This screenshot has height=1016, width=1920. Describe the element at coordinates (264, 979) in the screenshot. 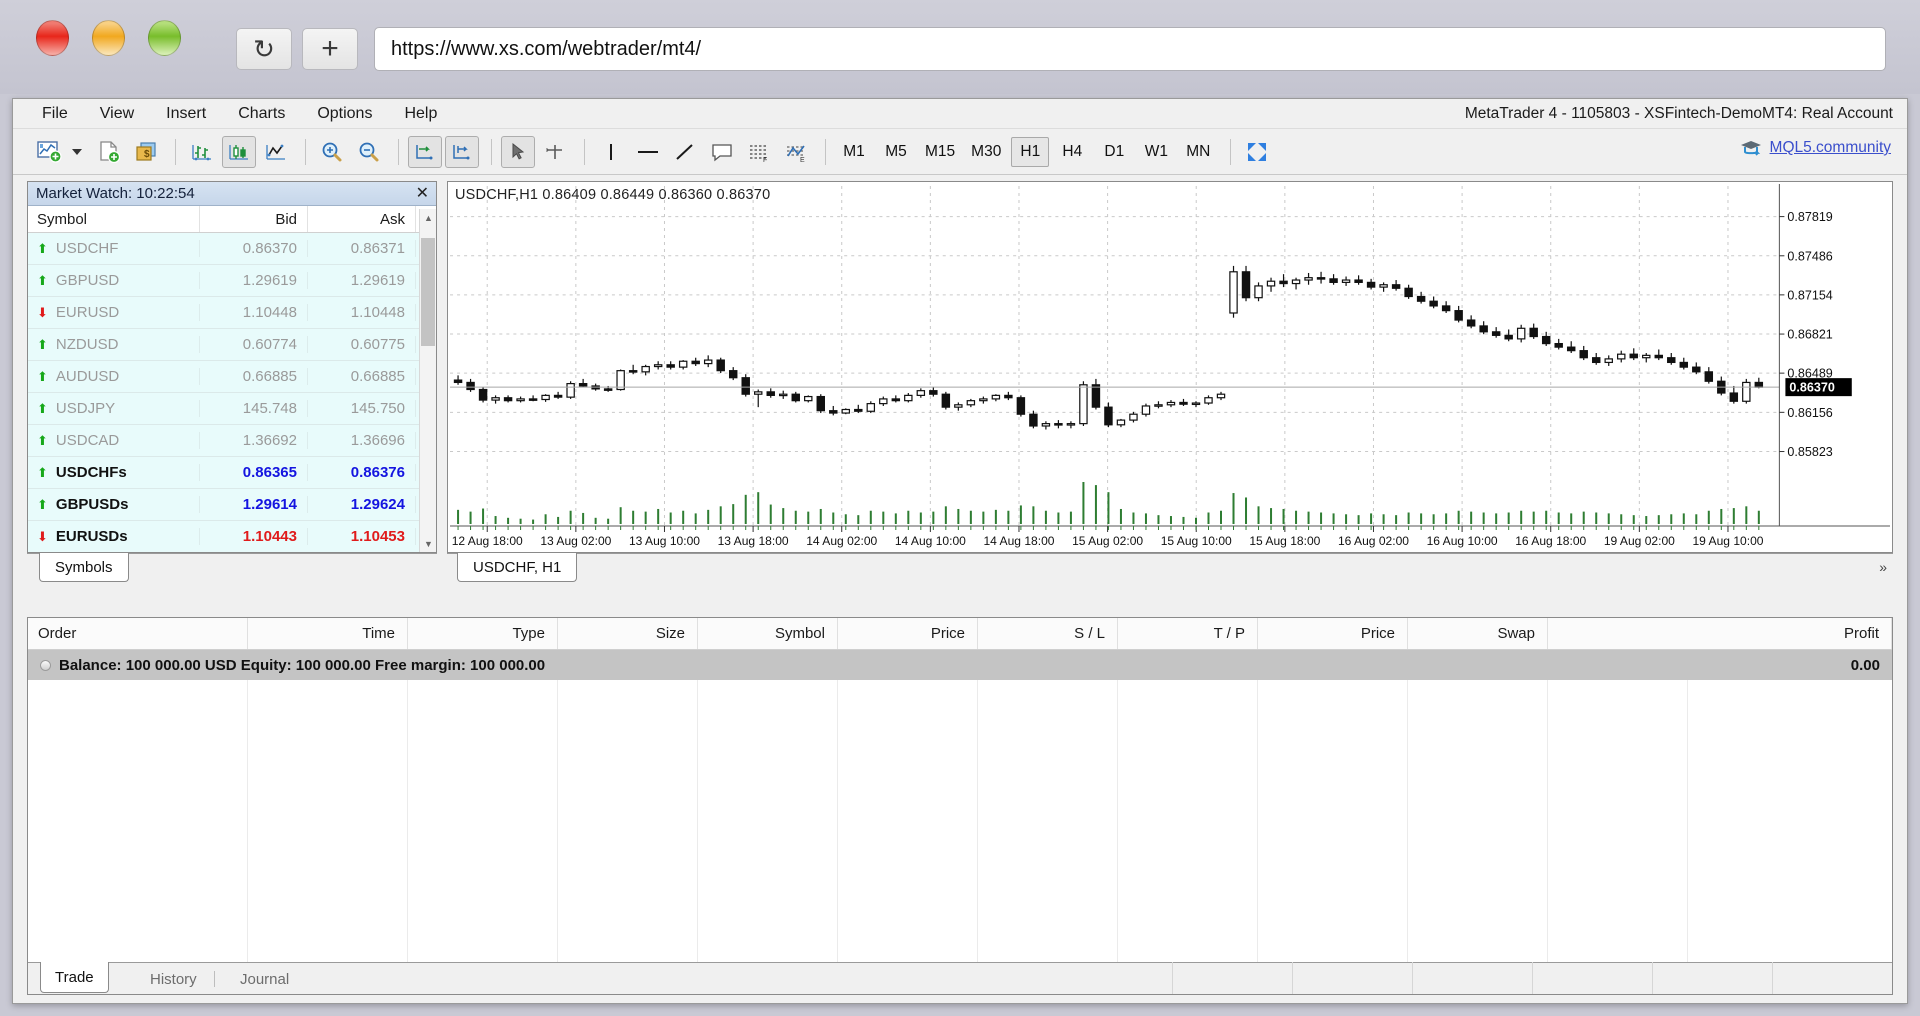

I see `tab-journal: Journal` at that location.